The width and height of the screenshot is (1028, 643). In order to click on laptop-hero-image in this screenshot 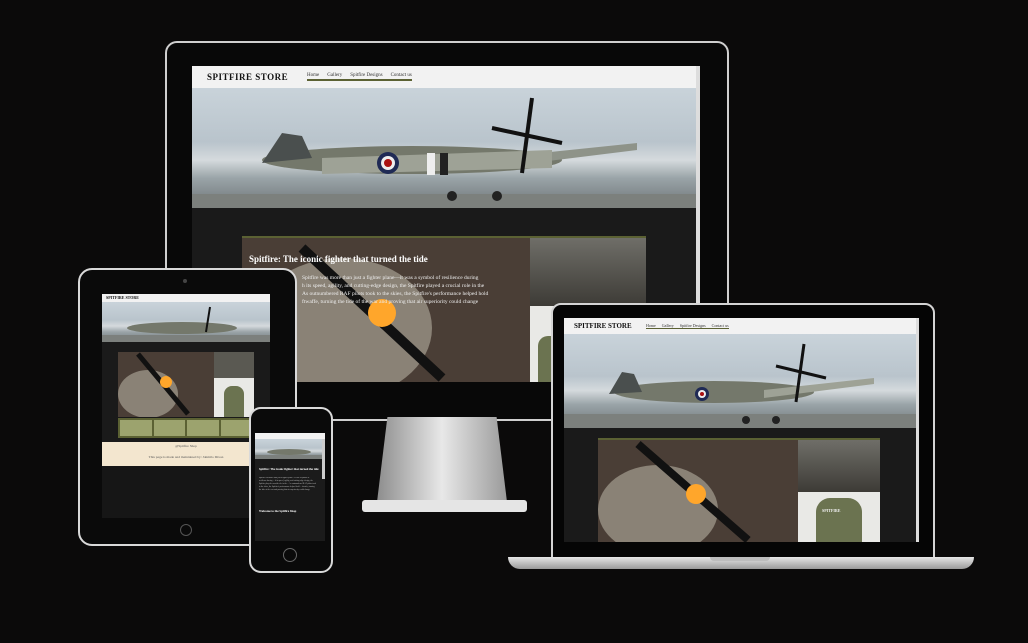, I will do `click(740, 381)`.